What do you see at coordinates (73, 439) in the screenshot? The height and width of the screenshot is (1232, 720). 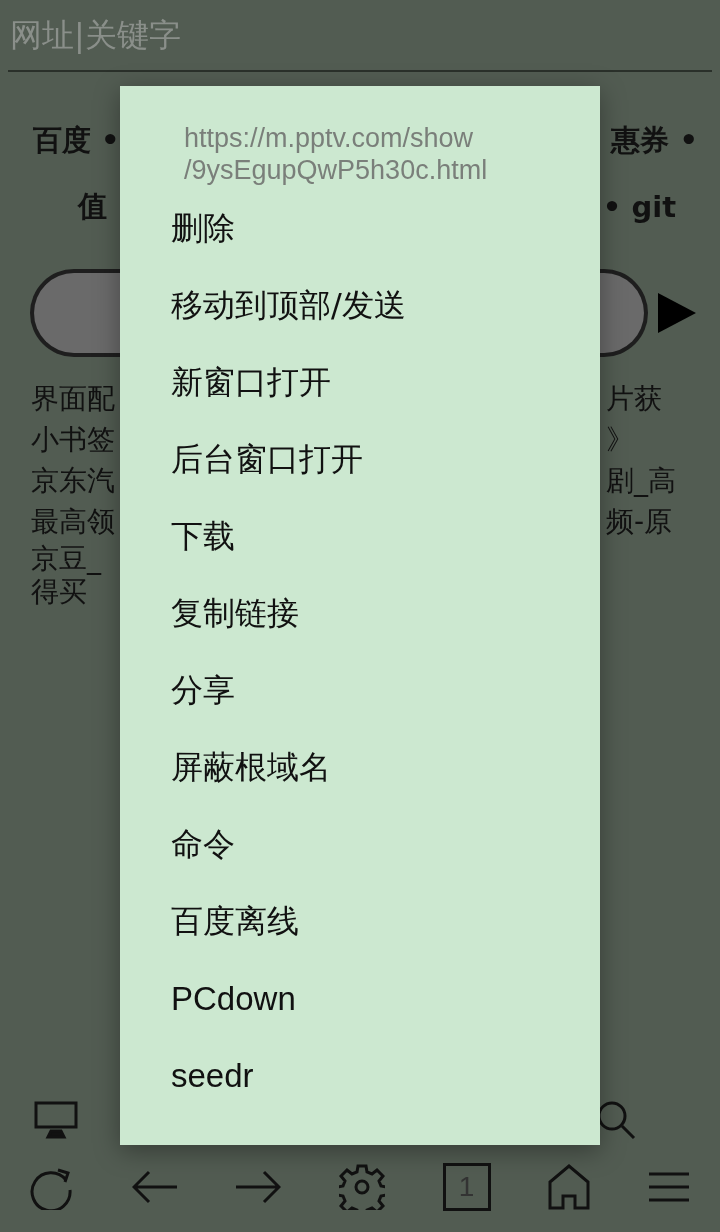 I see `bookmark-link: 小书签` at bounding box center [73, 439].